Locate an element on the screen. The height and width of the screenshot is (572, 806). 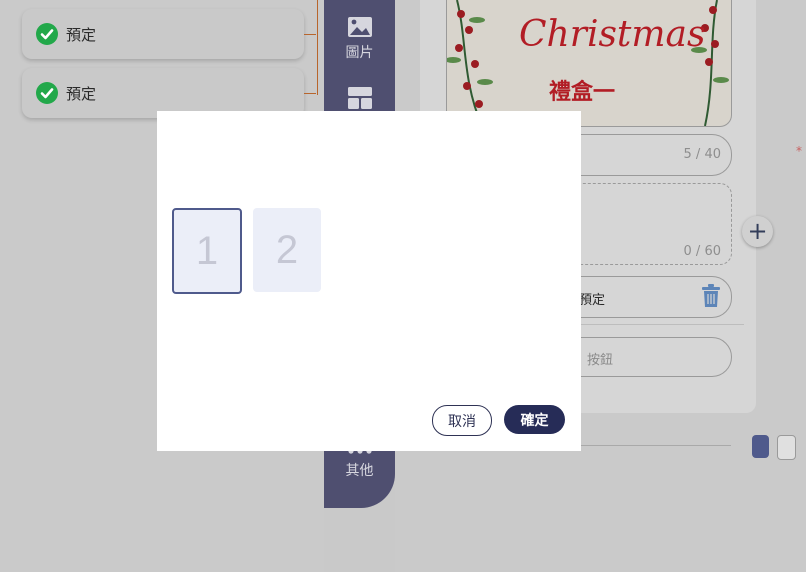
tool-other: 其他 is located at coordinates (359, 463).